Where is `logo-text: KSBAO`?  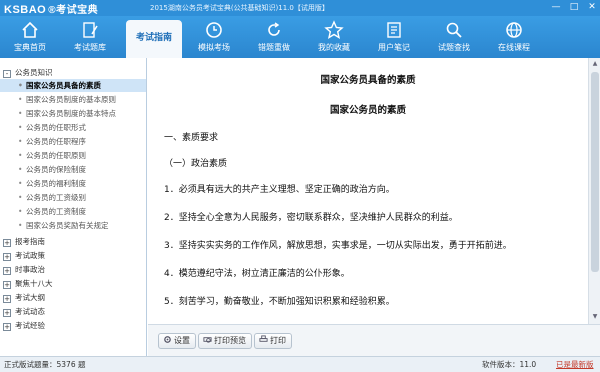 logo-text: KSBAO is located at coordinates (25, 10).